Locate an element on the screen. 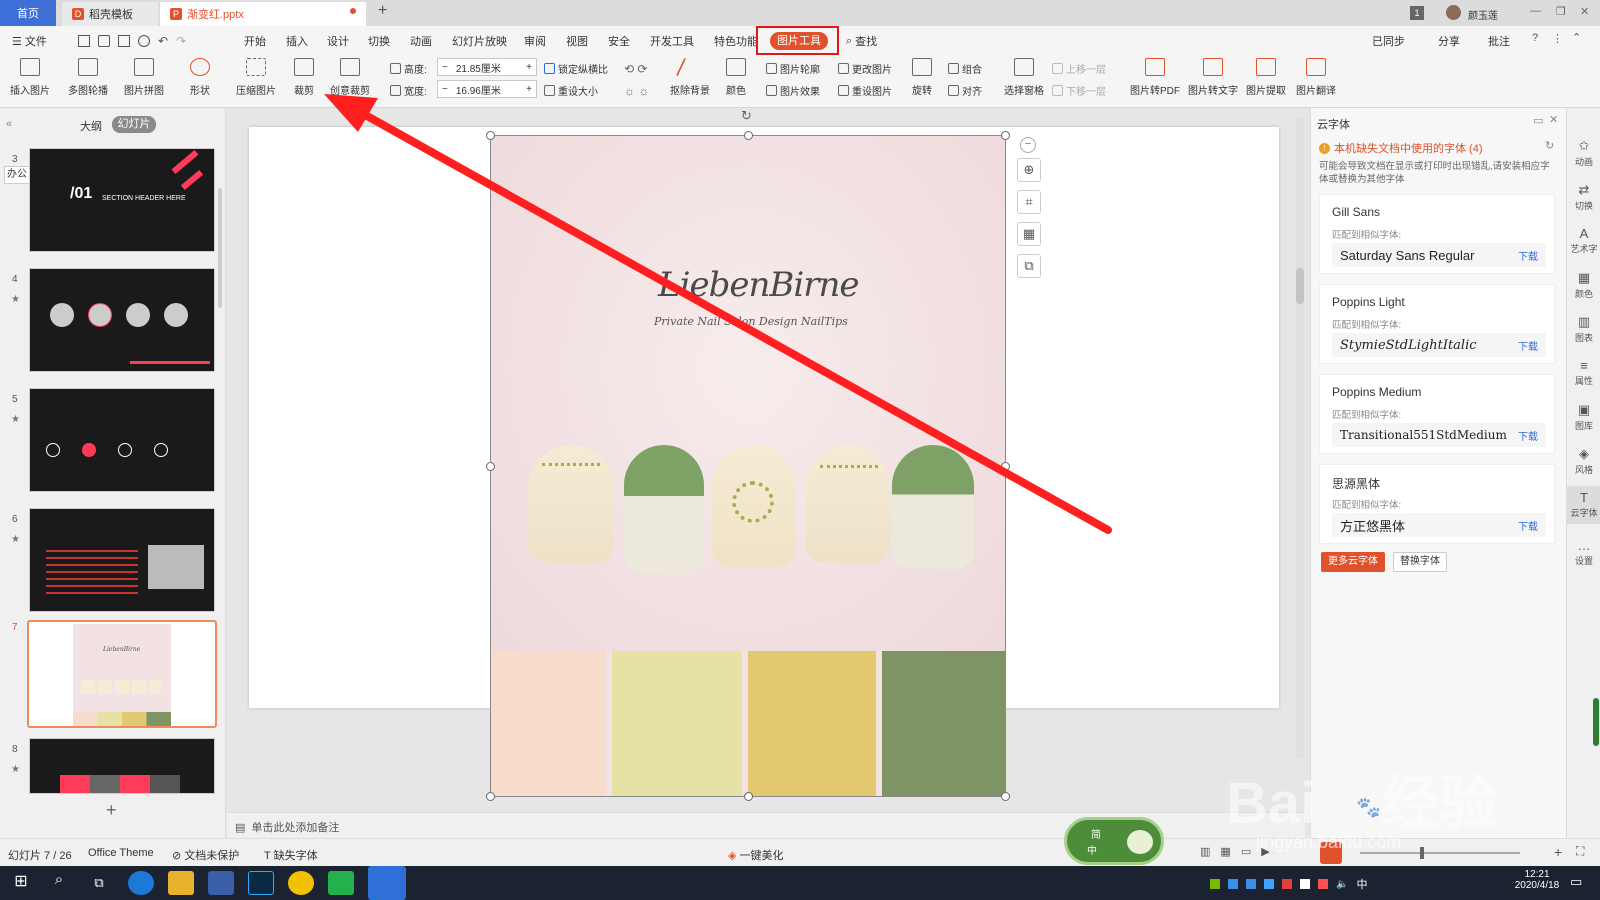  matched-font: Saturday Sans Regular 下载 is located at coordinates (1439, 255).